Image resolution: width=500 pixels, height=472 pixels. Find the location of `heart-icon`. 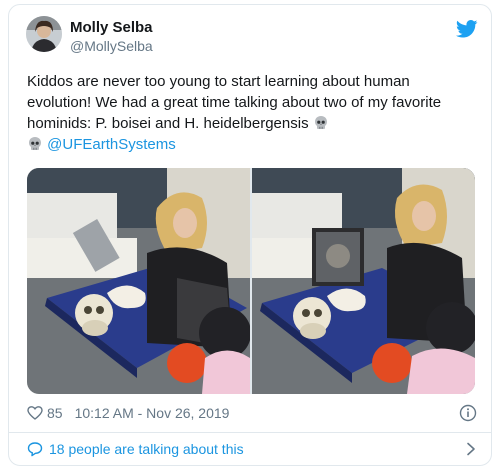

heart-icon is located at coordinates (35, 413).